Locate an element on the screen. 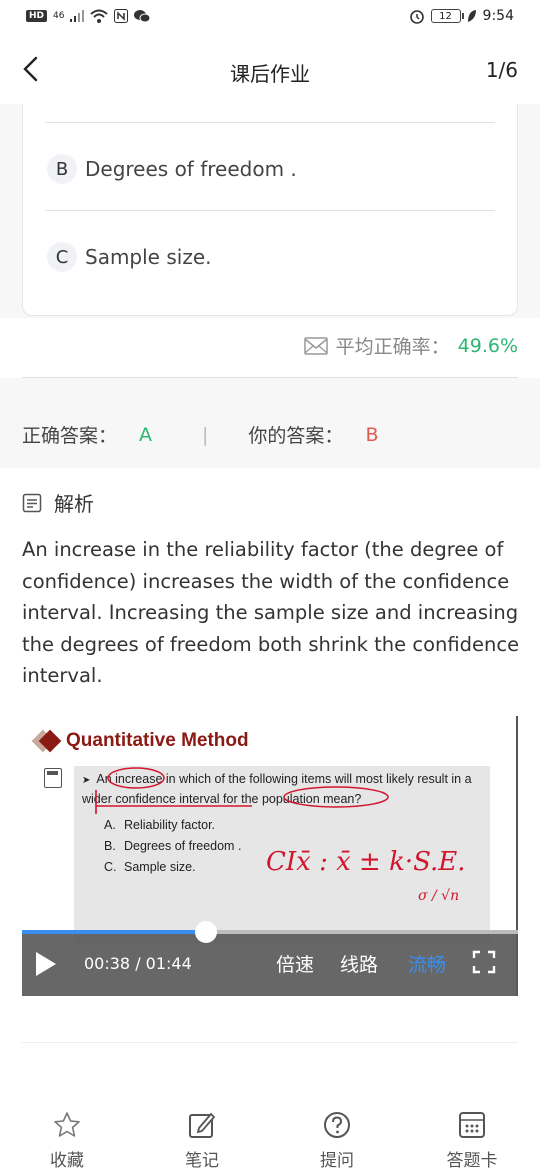 This screenshot has height=1171, width=540. alarm-icon is located at coordinates (416, 17).